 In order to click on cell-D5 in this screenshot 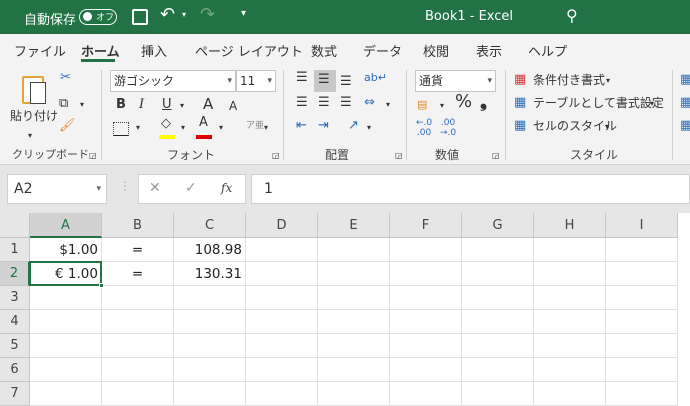, I will do `click(282, 346)`.